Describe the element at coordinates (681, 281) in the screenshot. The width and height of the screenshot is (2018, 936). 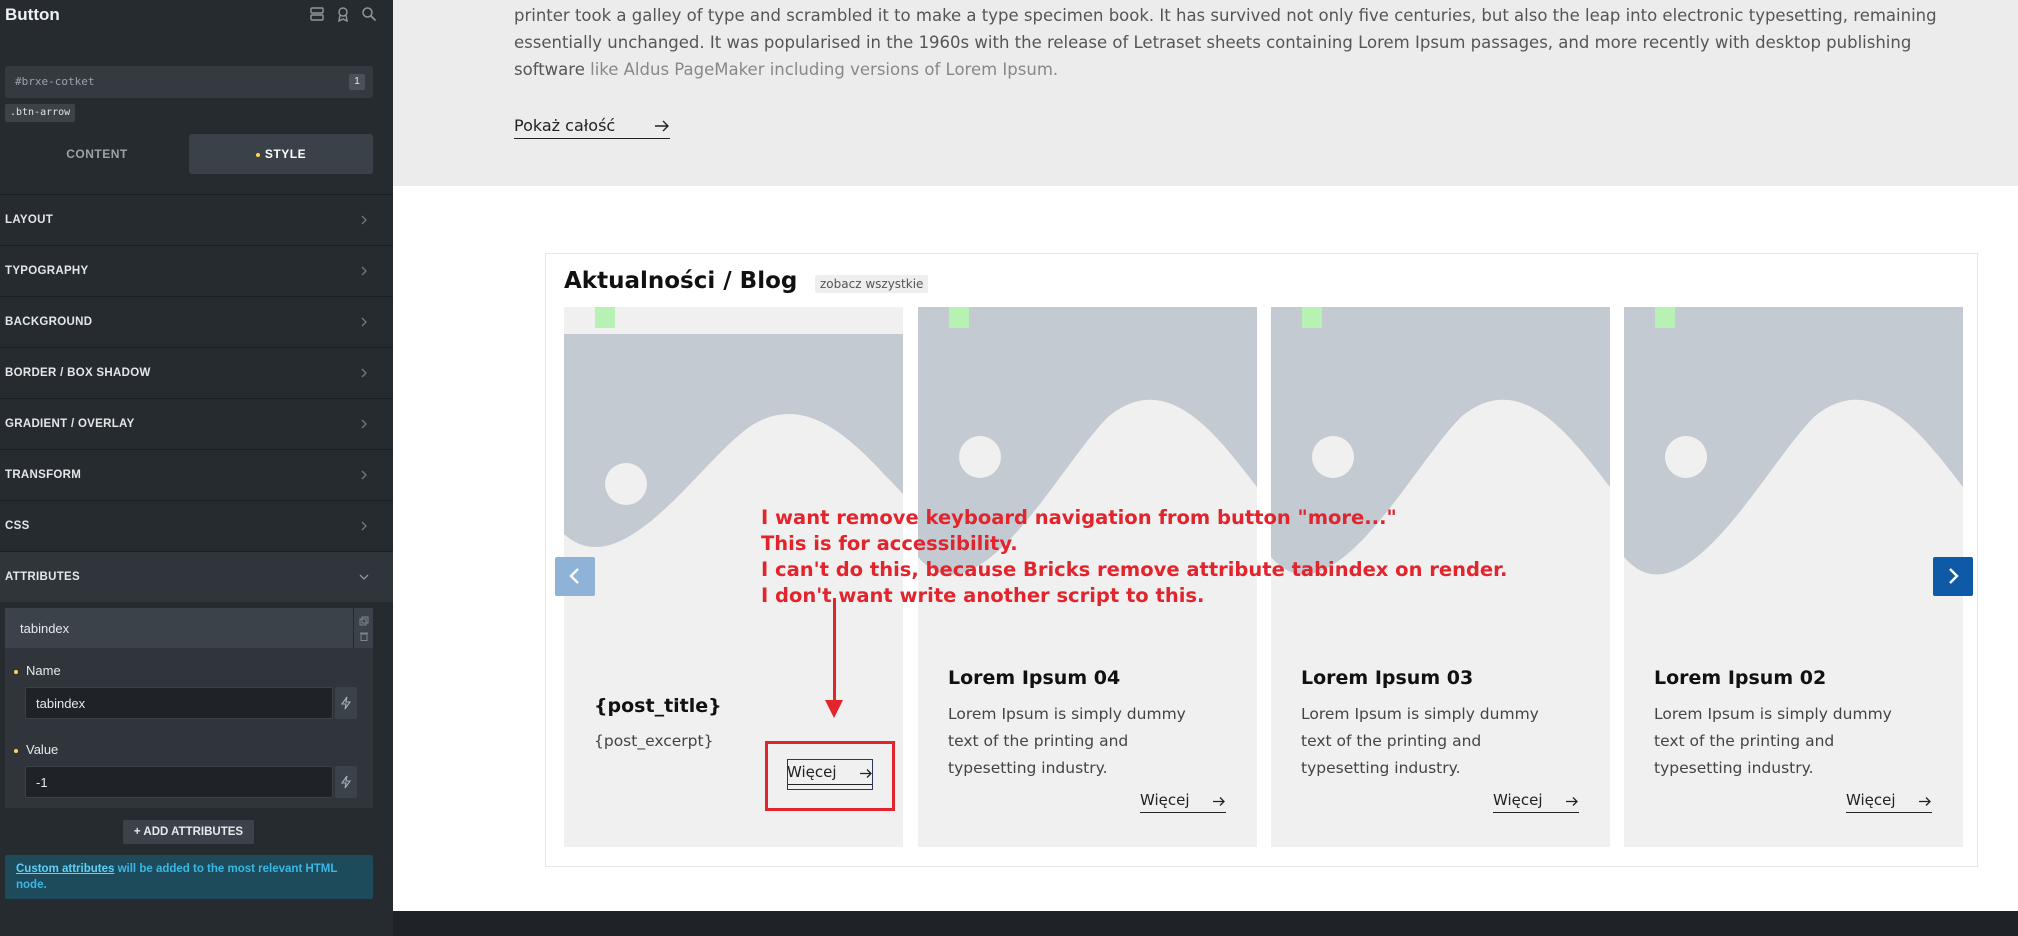
I see `blog-title: Aktualności / Blog` at that location.